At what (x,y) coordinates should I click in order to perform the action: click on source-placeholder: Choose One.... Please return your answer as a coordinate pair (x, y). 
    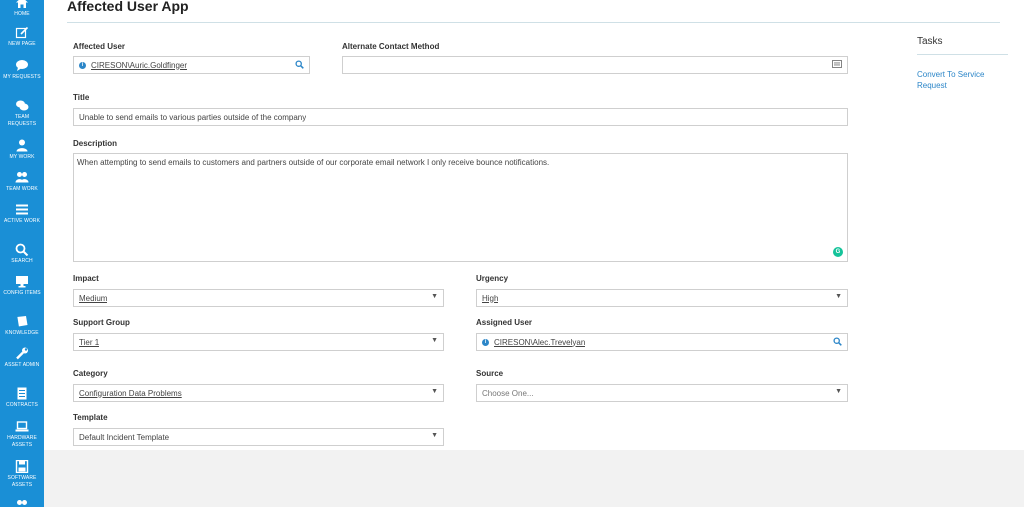
    Looking at the image, I should click on (508, 393).